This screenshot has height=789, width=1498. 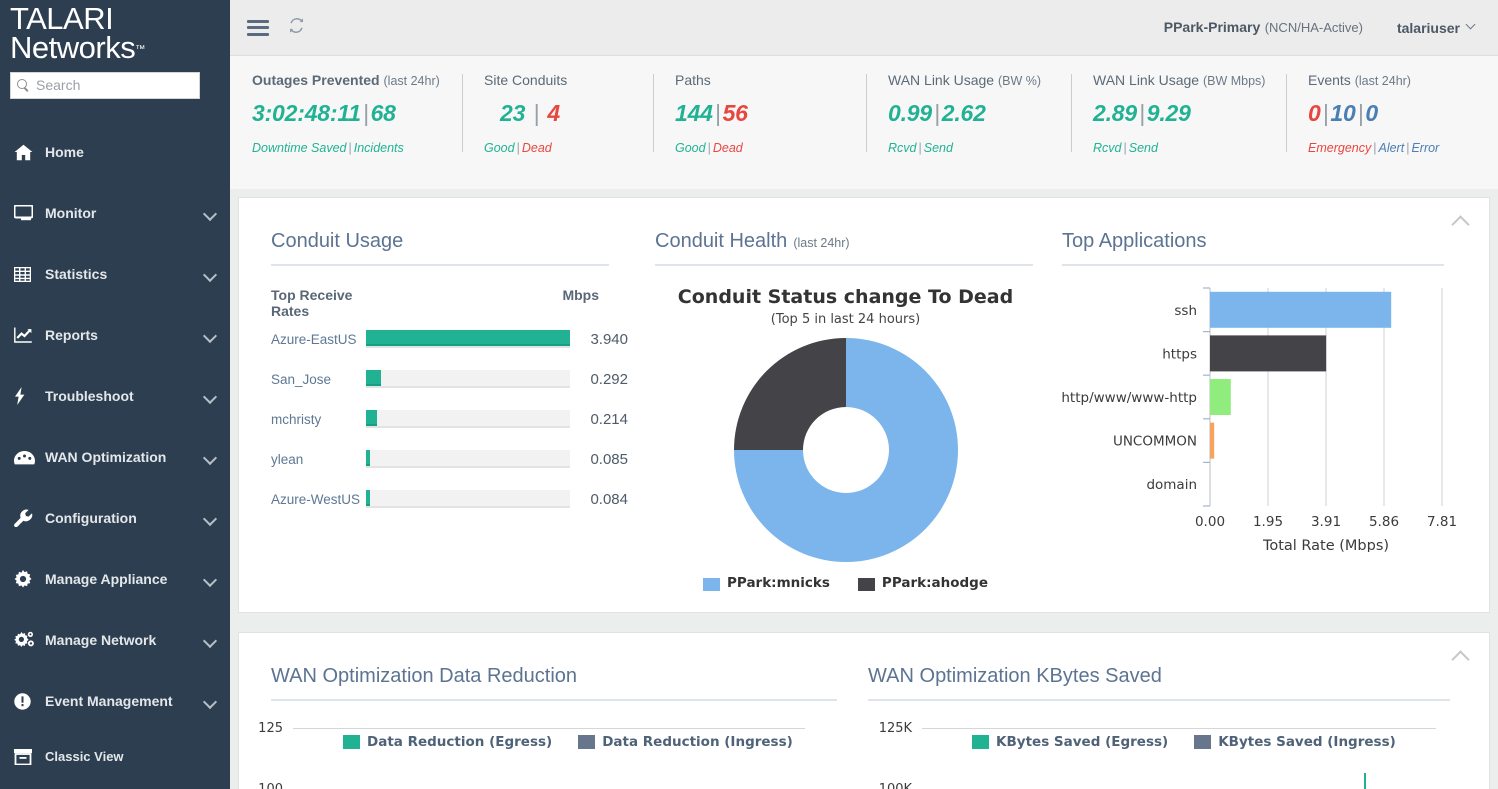 What do you see at coordinates (922, 583) in the screenshot?
I see `legend-item: PPark:ahodge` at bounding box center [922, 583].